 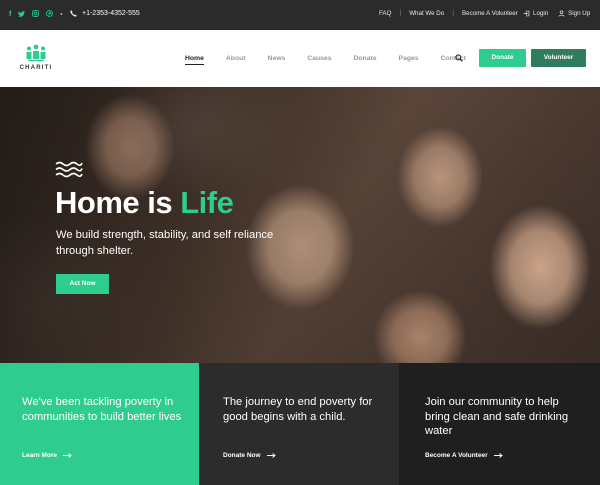 What do you see at coordinates (40, 455) in the screenshot?
I see `panel-link-label: Learn More` at bounding box center [40, 455].